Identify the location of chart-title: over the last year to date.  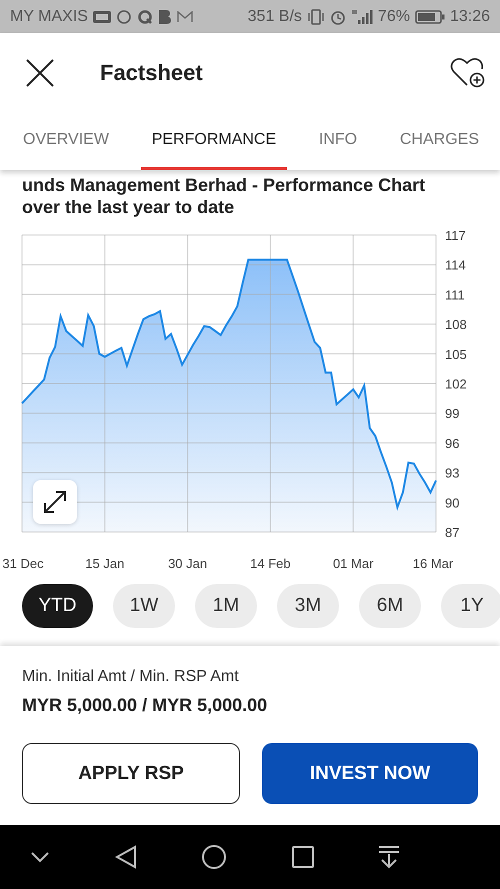
(128, 207).